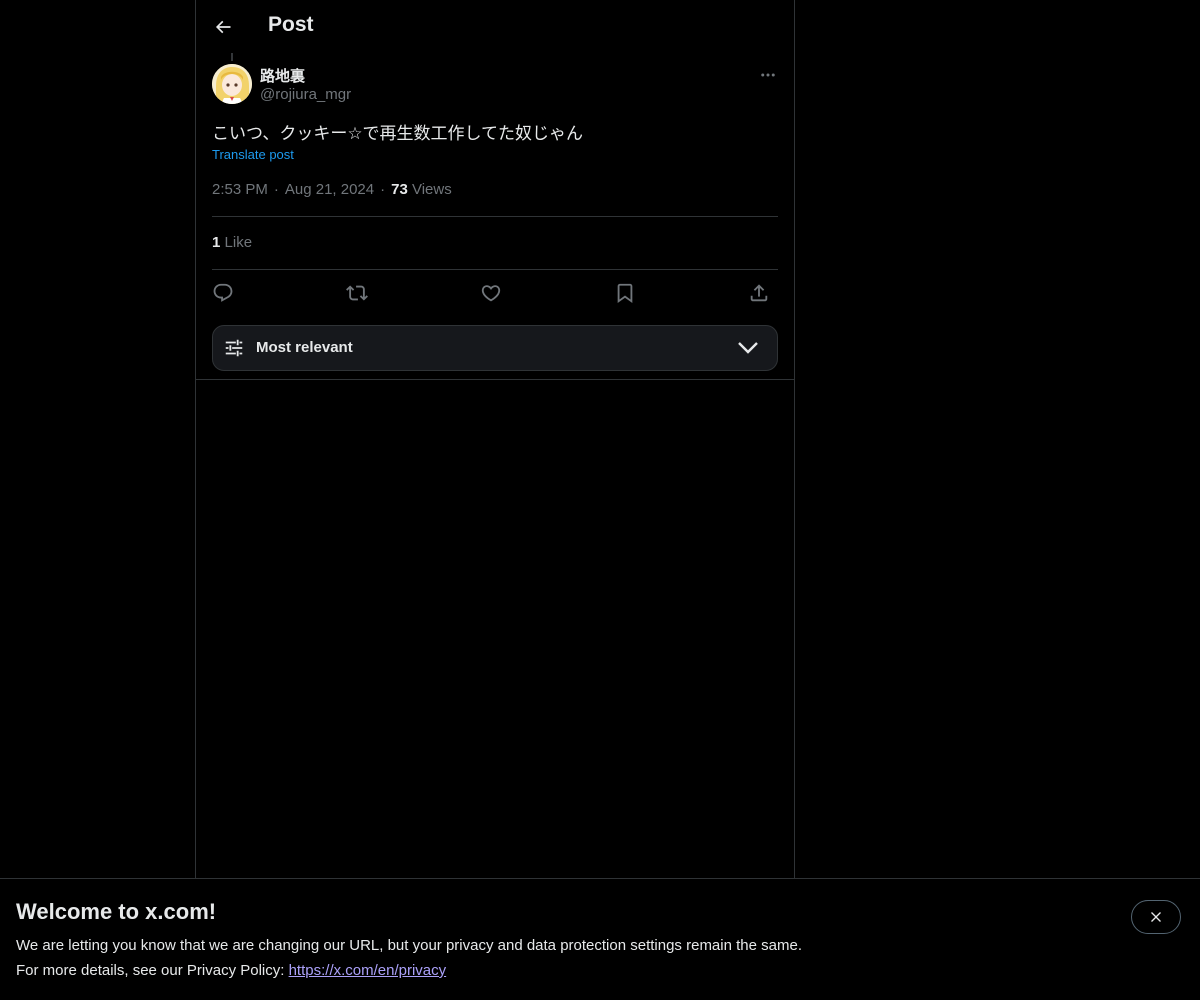  I want to click on post-time: 2:53 PM, so click(240, 189).